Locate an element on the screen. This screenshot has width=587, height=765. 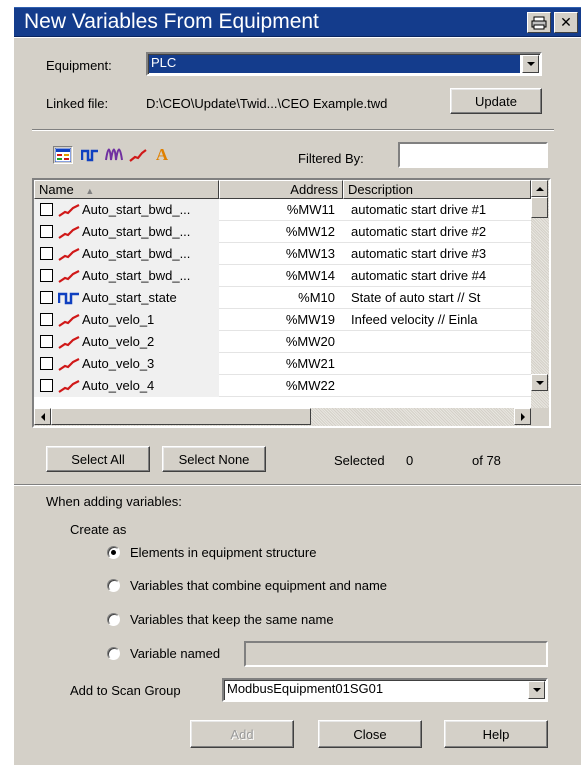
separator is located at coordinates (293, 130).